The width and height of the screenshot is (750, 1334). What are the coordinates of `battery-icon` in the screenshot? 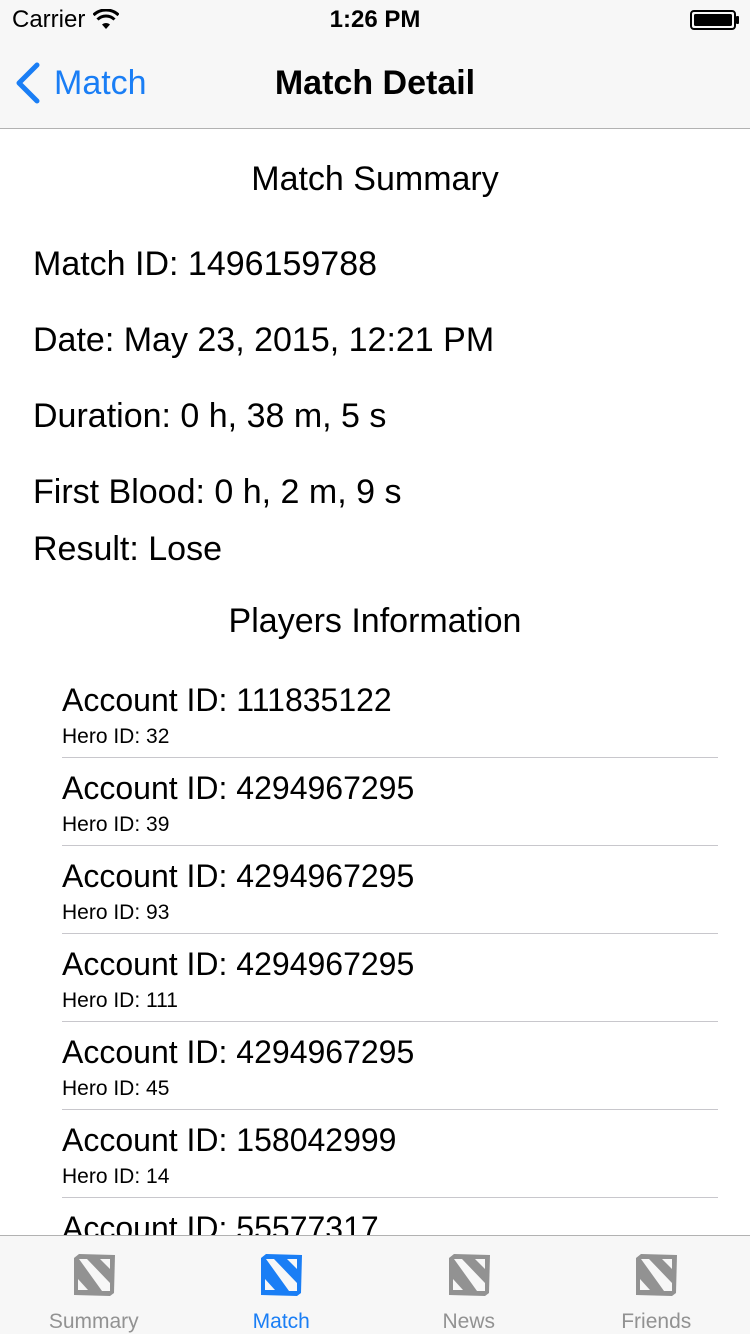 It's located at (714, 20).